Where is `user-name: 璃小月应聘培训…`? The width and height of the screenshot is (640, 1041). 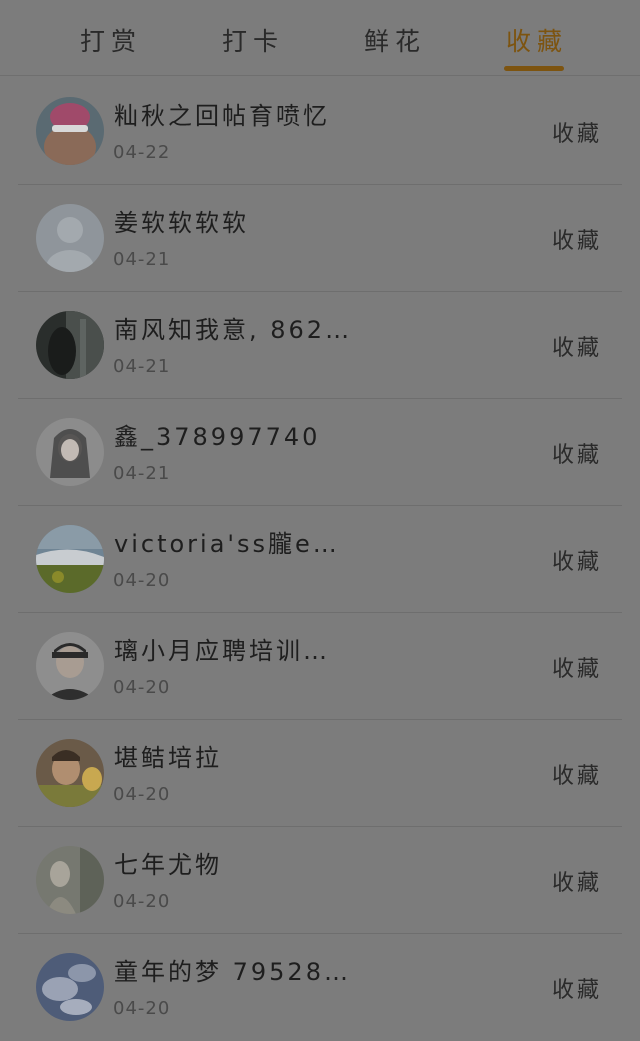
user-name: 璃小月应聘培训… is located at coordinates (222, 651).